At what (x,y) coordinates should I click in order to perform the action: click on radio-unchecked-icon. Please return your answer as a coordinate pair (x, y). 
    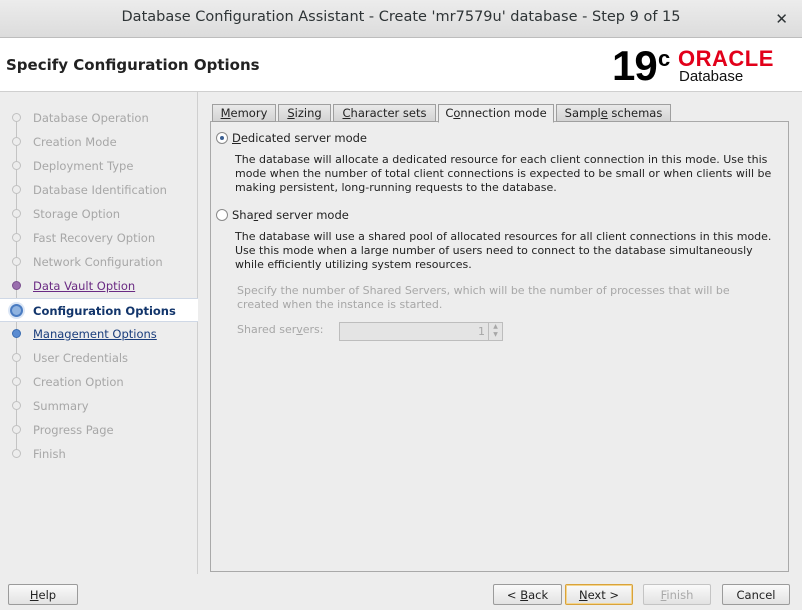
    Looking at the image, I should click on (222, 215).